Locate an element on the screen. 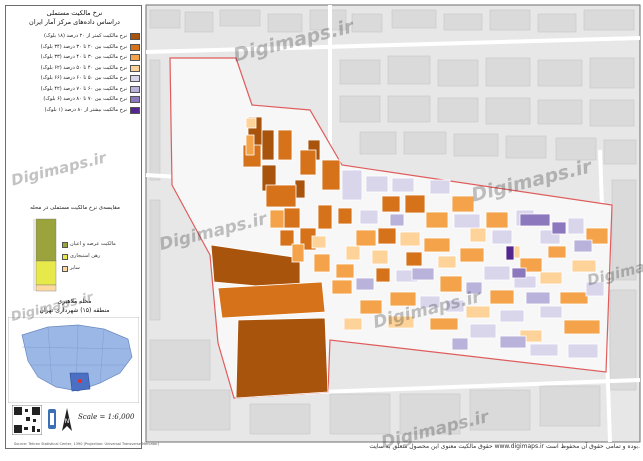 The width and height of the screenshot is (643, 461). digimaps-logo is located at coordinates (52, 419).